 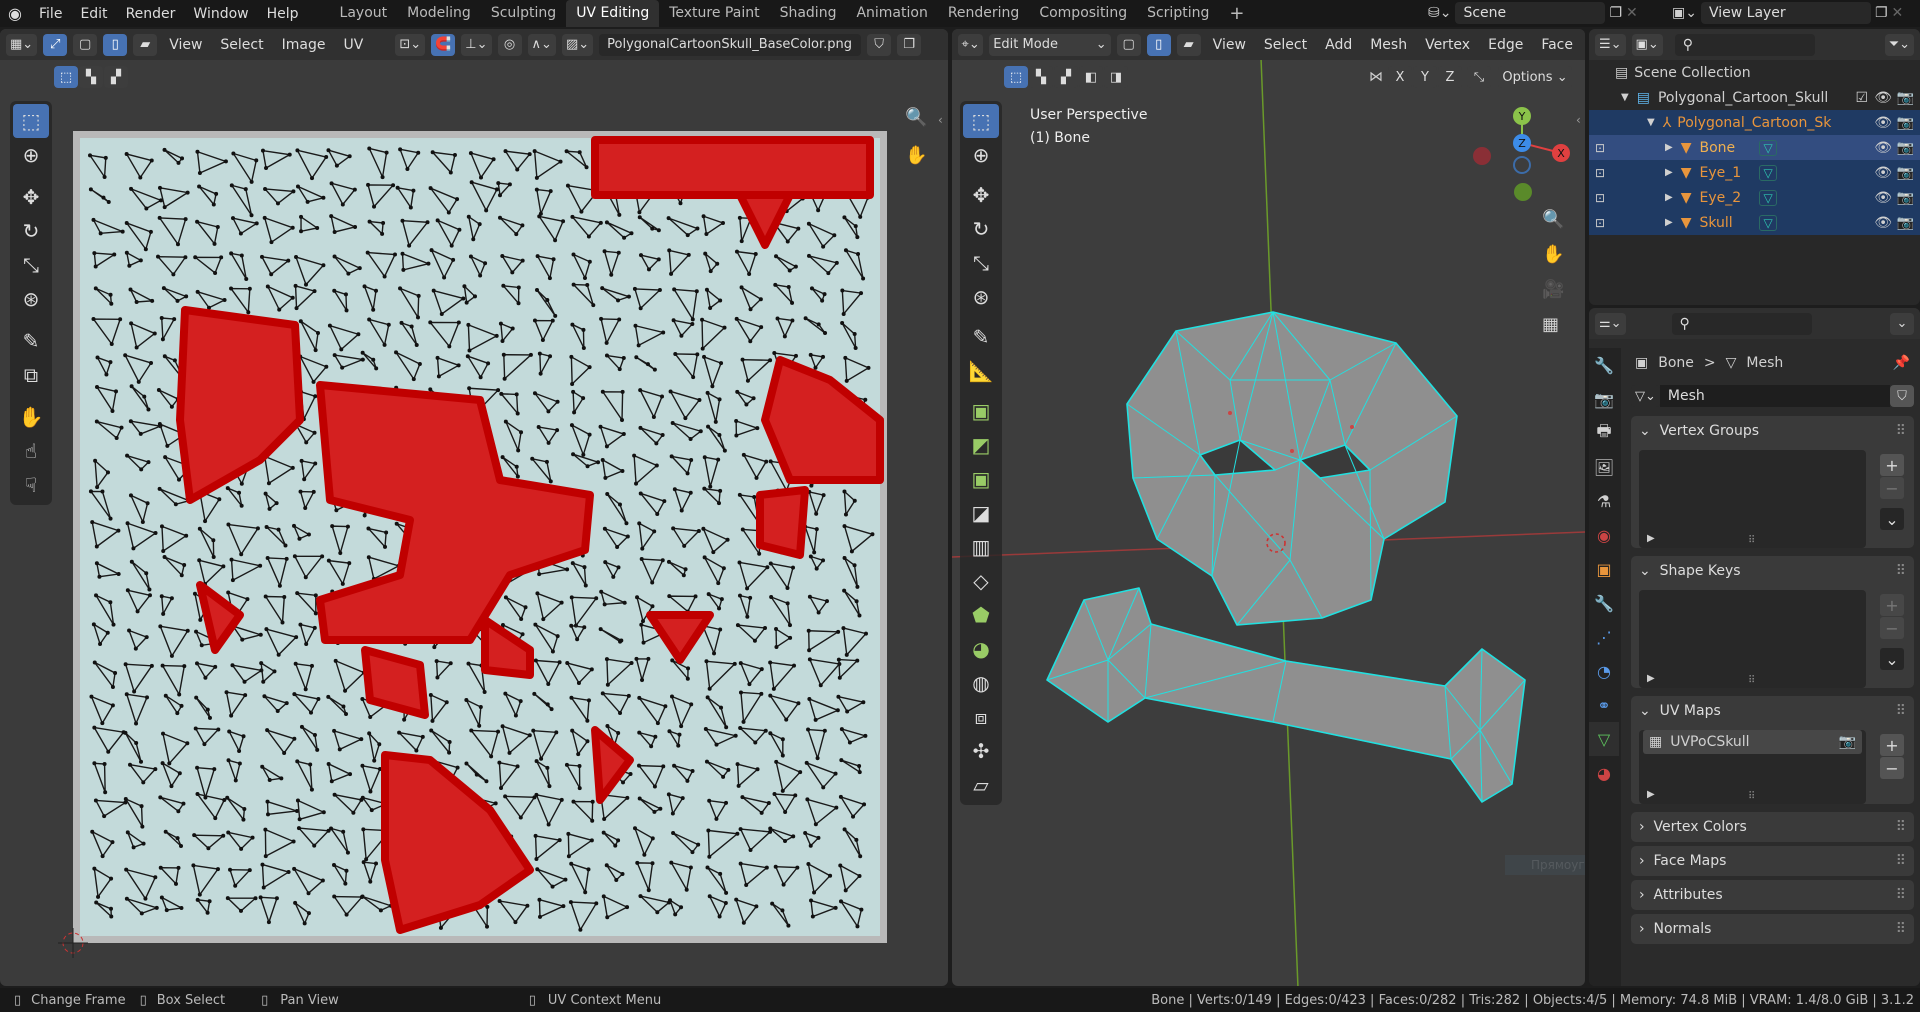 I want to click on vp-select-extend-icon: ▚, so click(x=1041, y=77).